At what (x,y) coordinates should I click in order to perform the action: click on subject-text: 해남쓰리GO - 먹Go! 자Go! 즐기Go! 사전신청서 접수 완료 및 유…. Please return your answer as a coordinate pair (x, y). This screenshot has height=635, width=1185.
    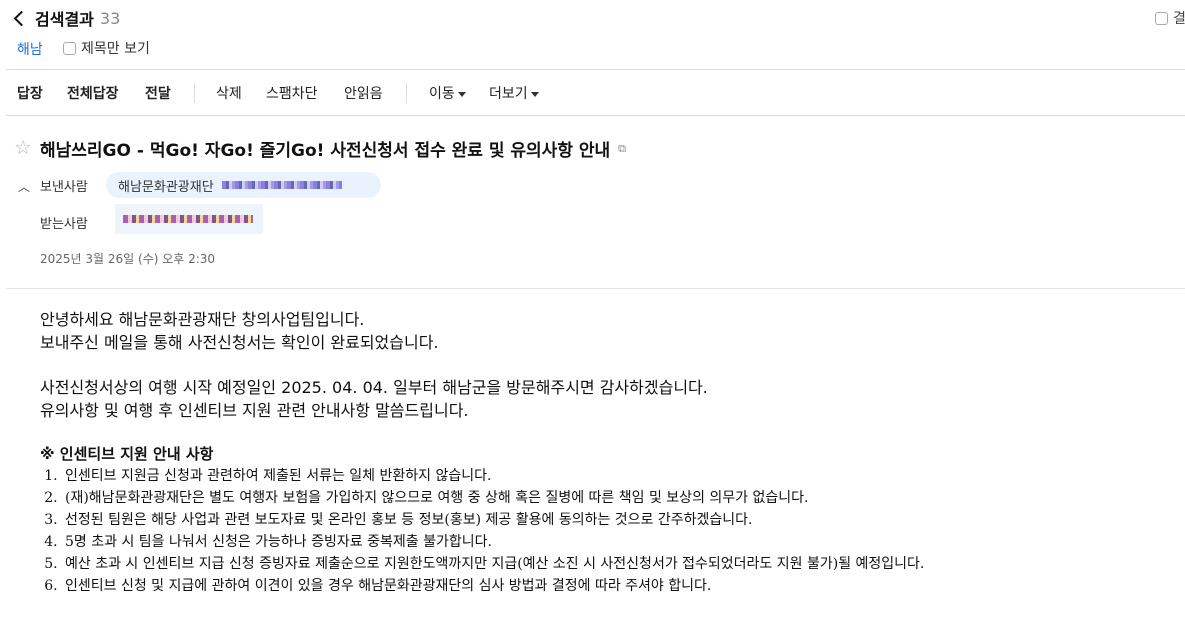
    Looking at the image, I should click on (325, 151).